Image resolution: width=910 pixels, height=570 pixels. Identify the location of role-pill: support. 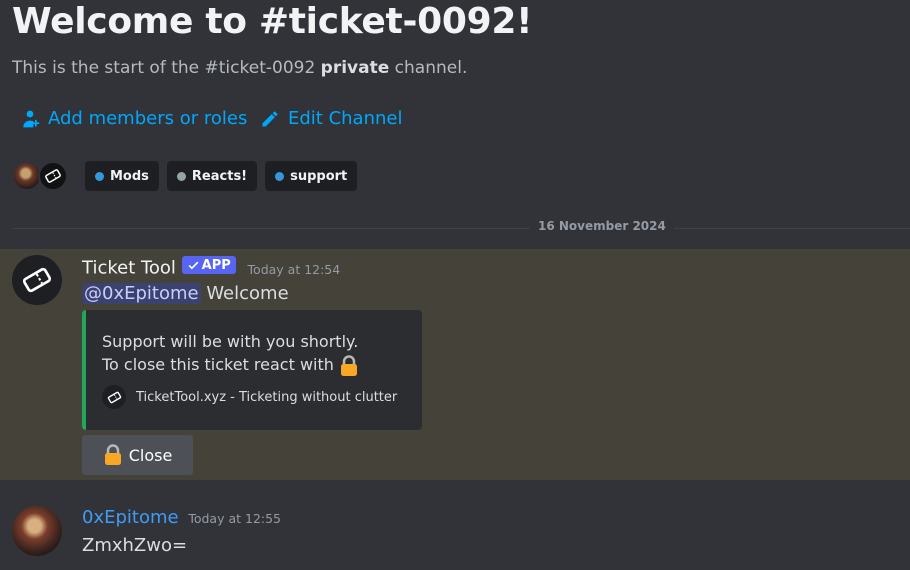
(311, 176).